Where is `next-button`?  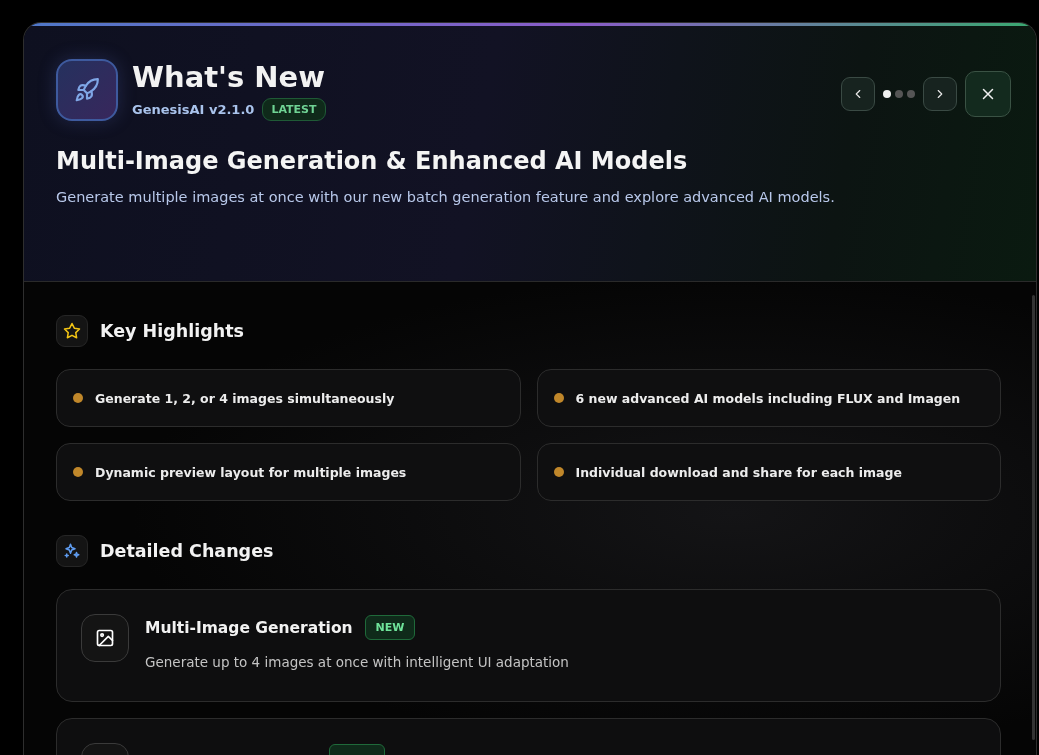 next-button is located at coordinates (940, 94).